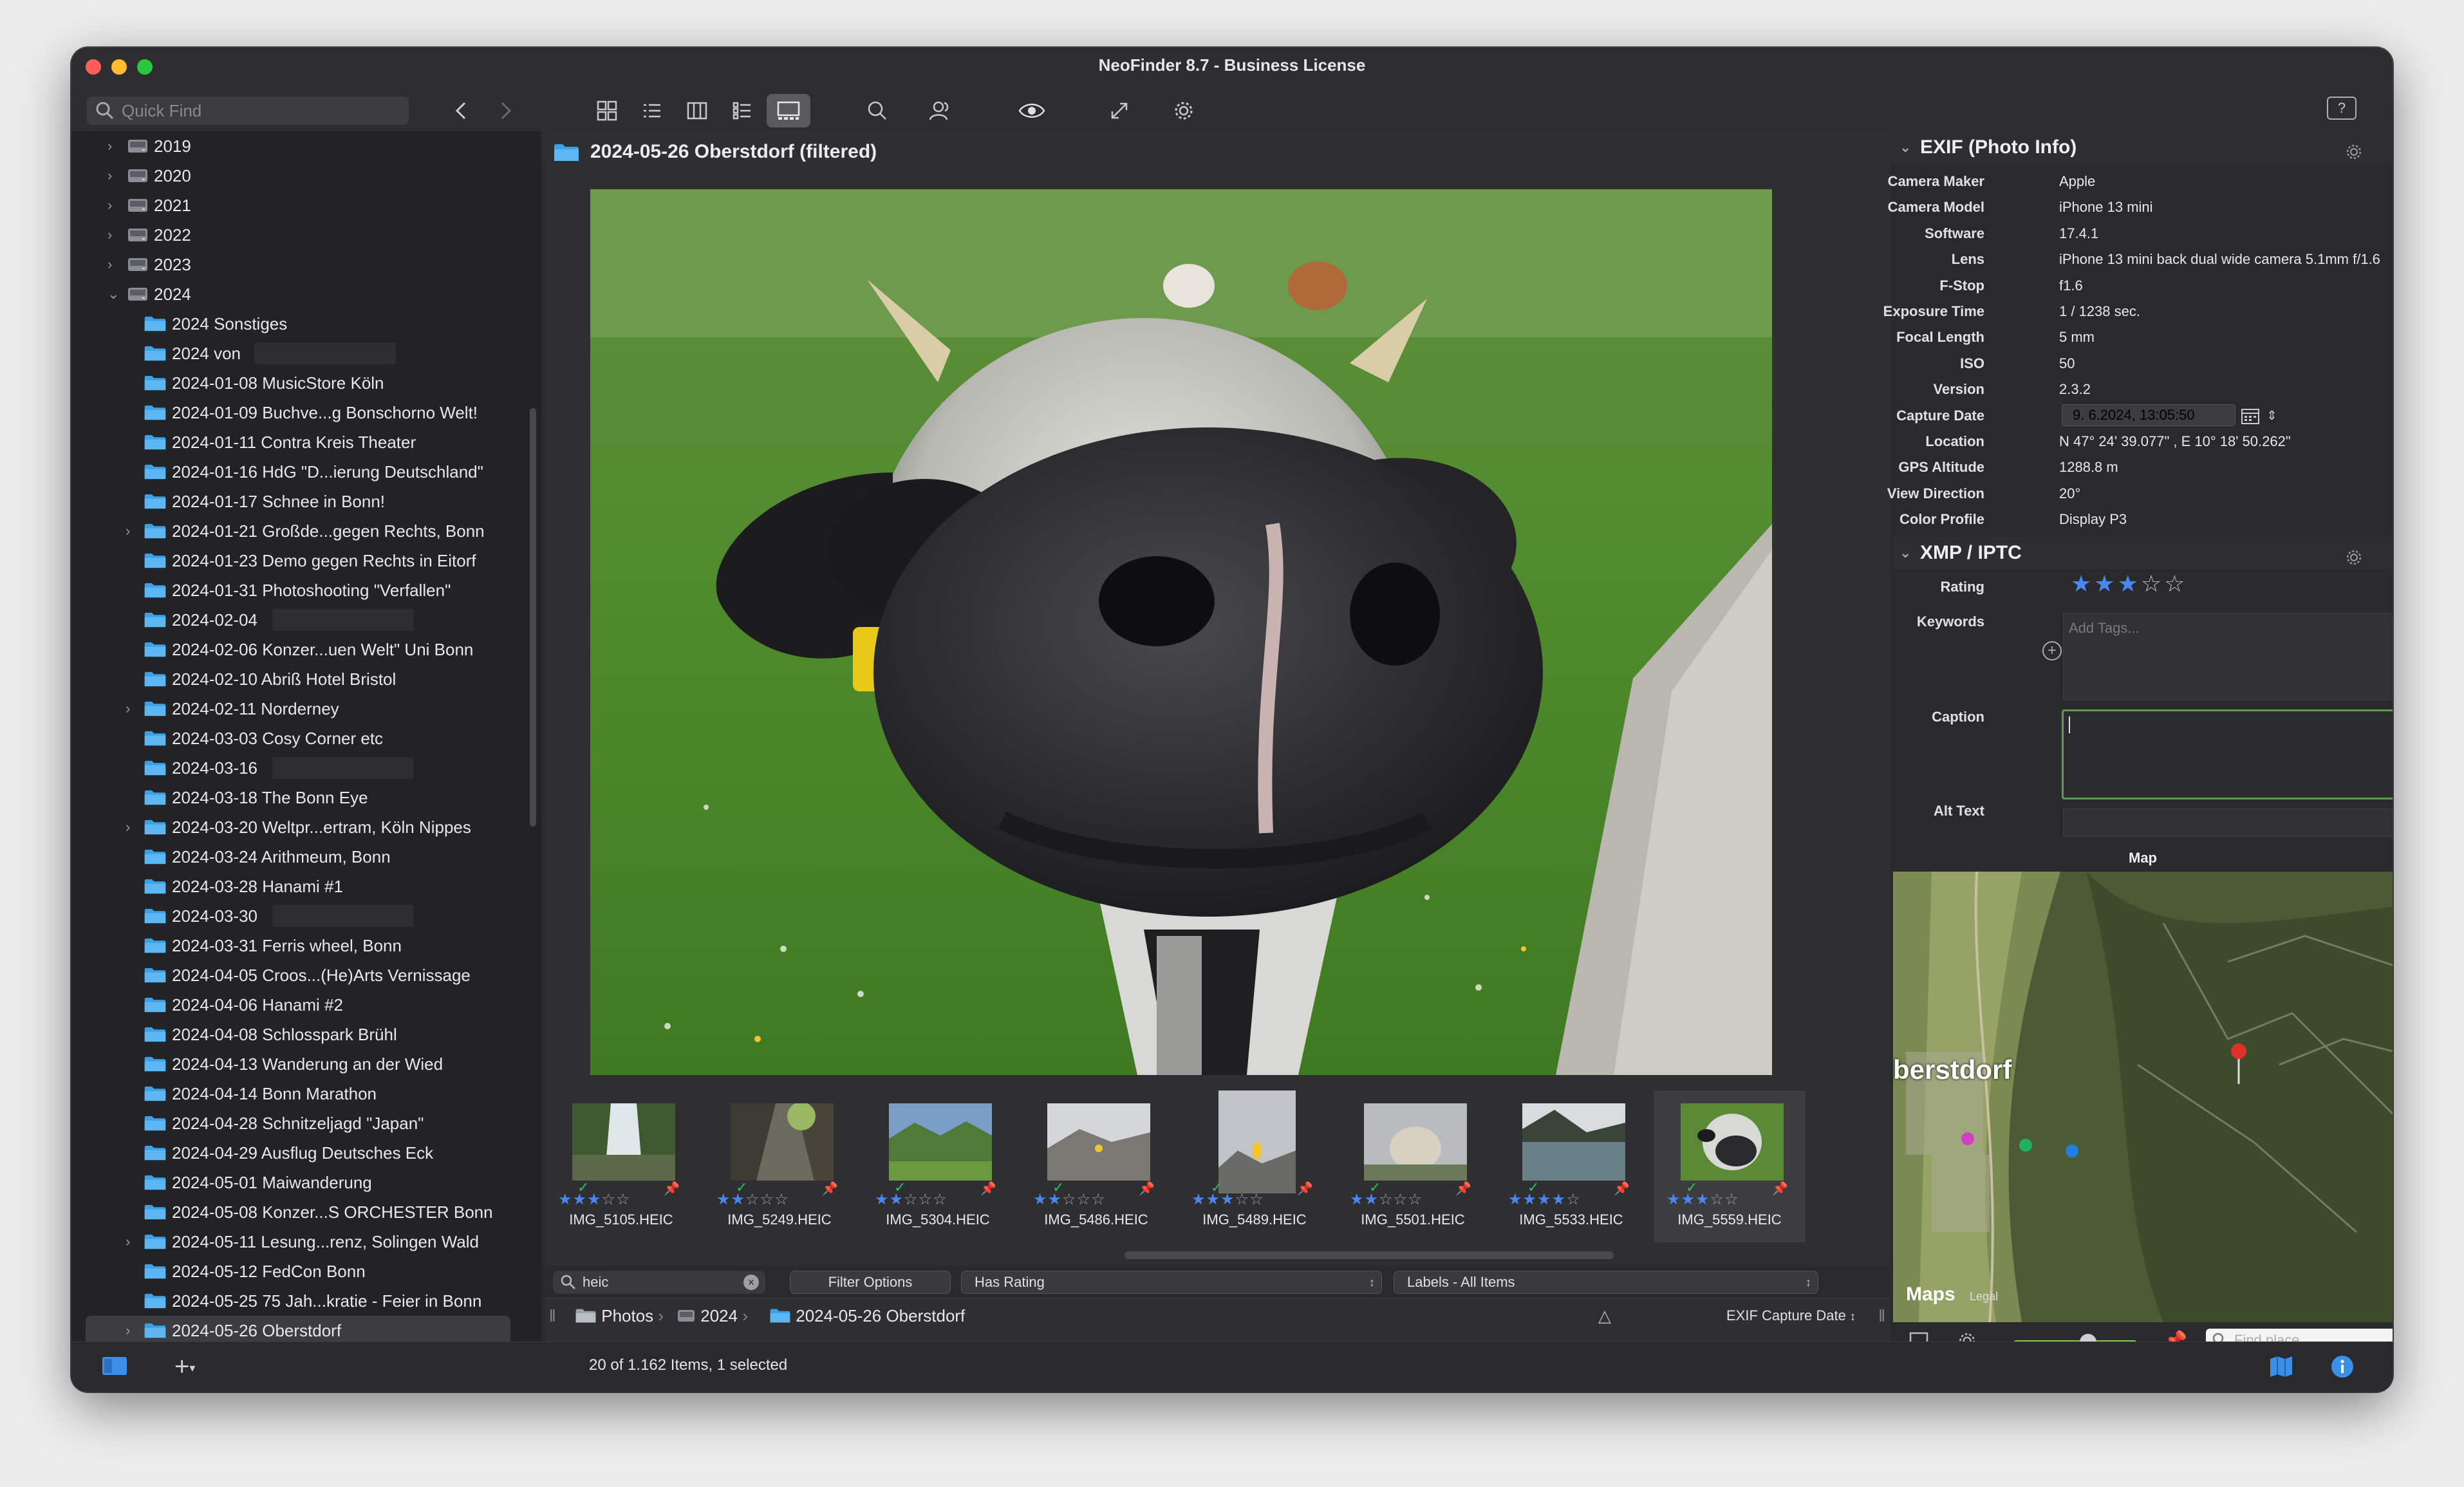 The height and width of the screenshot is (1487, 2464). Describe the element at coordinates (296, 146) in the screenshot. I see `sidebar-item: › 2019` at that location.